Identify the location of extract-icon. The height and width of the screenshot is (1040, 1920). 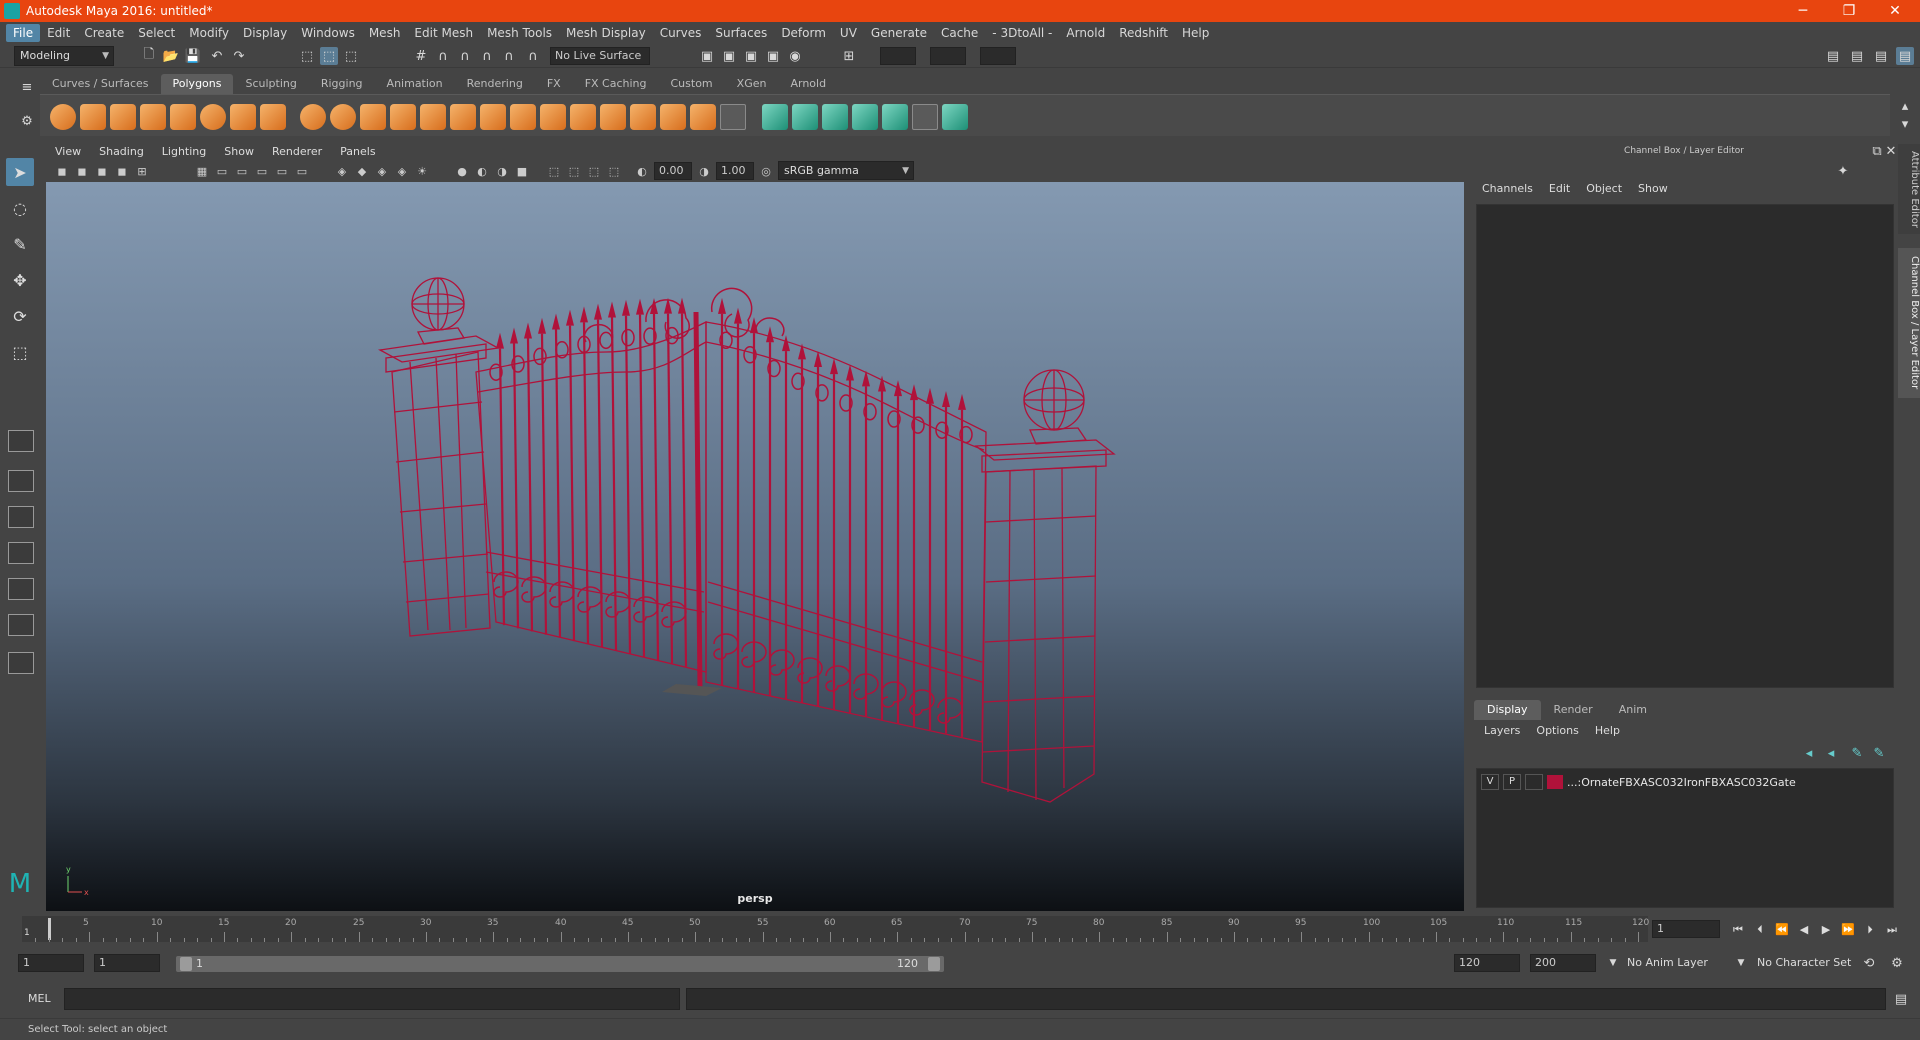
(373, 117).